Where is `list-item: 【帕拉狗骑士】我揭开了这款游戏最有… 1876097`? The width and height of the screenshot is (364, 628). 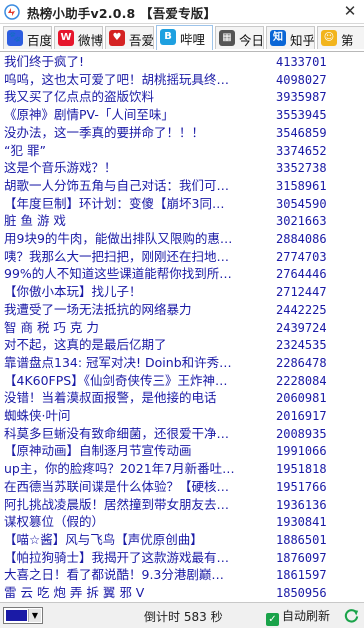 list-item: 【帕拉狗骑士】我揭开了这款游戏最有… 1876097 is located at coordinates (182, 558).